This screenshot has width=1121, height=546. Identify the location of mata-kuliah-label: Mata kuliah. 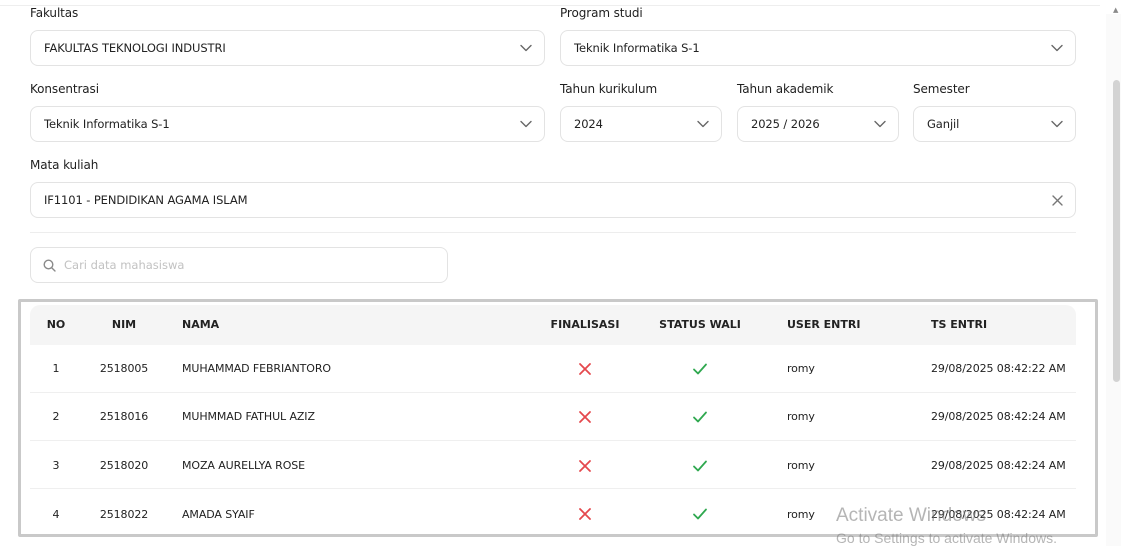
(64, 165).